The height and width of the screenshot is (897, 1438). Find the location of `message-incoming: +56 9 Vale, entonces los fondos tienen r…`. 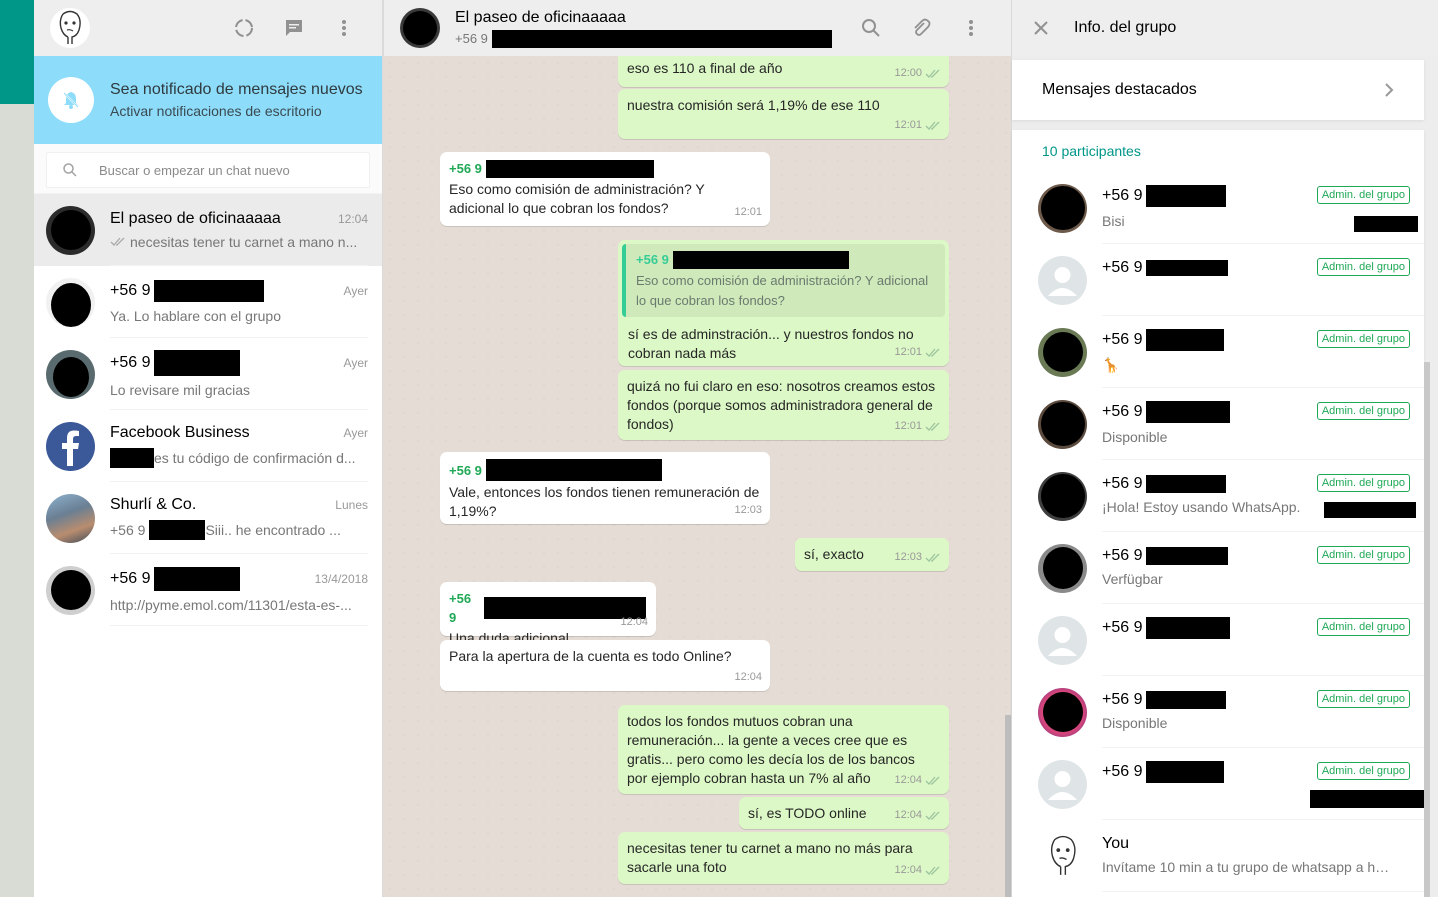

message-incoming: +56 9 Vale, entonces los fondos tienen r… is located at coordinates (605, 488).